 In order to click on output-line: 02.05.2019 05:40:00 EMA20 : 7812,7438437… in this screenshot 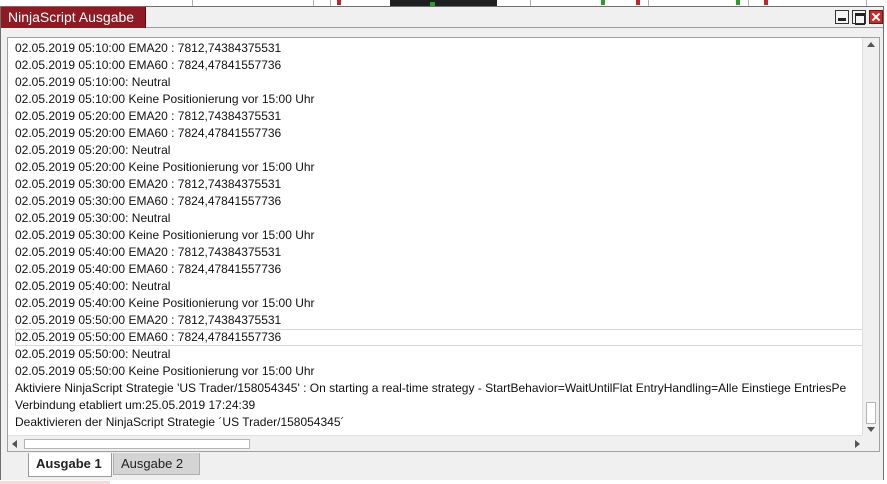, I will do `click(148, 252)`.